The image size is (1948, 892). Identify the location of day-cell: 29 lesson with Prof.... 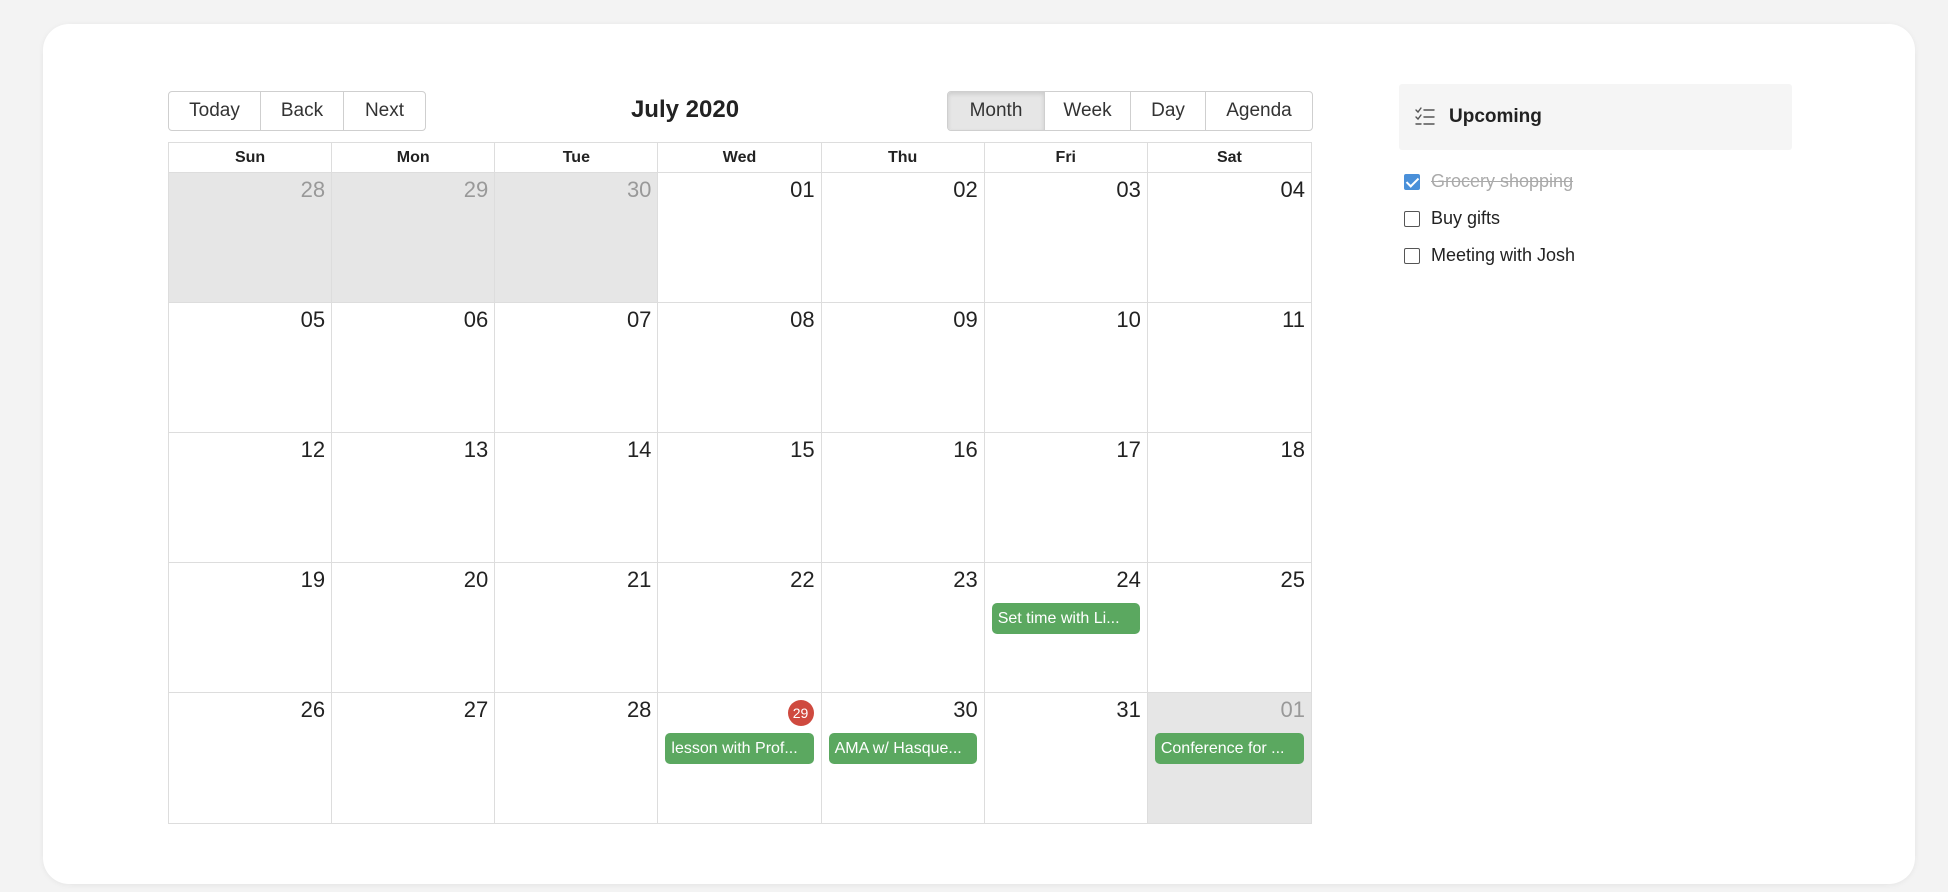
(740, 758).